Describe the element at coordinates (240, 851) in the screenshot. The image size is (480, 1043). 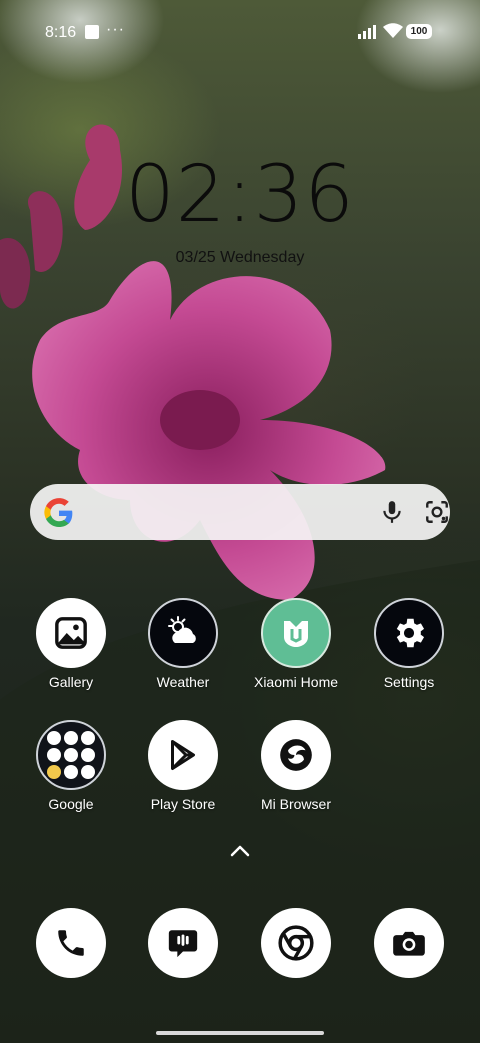
I see `app-drawer-chevron-up-icon` at that location.